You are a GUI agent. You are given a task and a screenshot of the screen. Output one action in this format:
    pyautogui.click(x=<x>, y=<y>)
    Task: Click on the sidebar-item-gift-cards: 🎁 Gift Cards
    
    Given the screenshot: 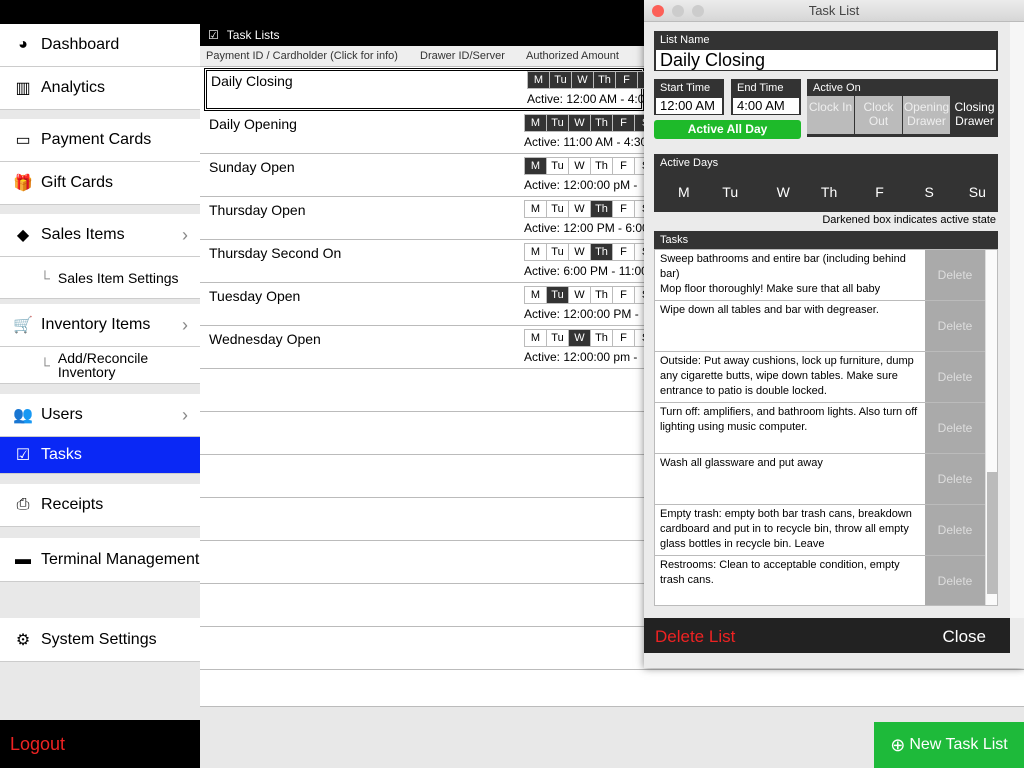 What is the action you would take?
    pyautogui.click(x=100, y=183)
    